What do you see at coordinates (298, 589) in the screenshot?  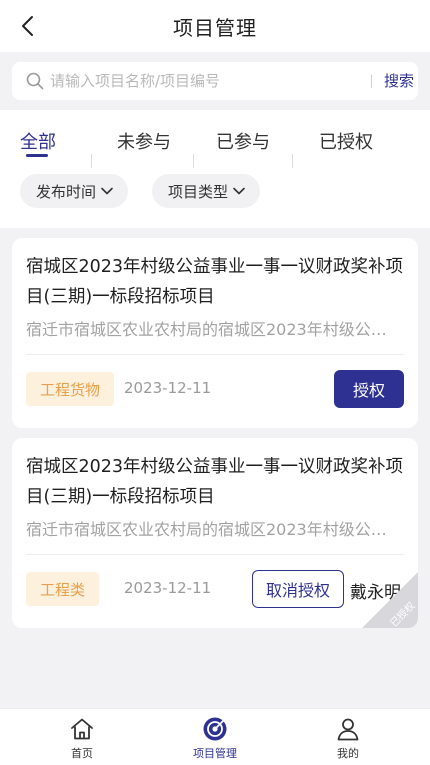 I see `cancel-authorization-button: 取消授权` at bounding box center [298, 589].